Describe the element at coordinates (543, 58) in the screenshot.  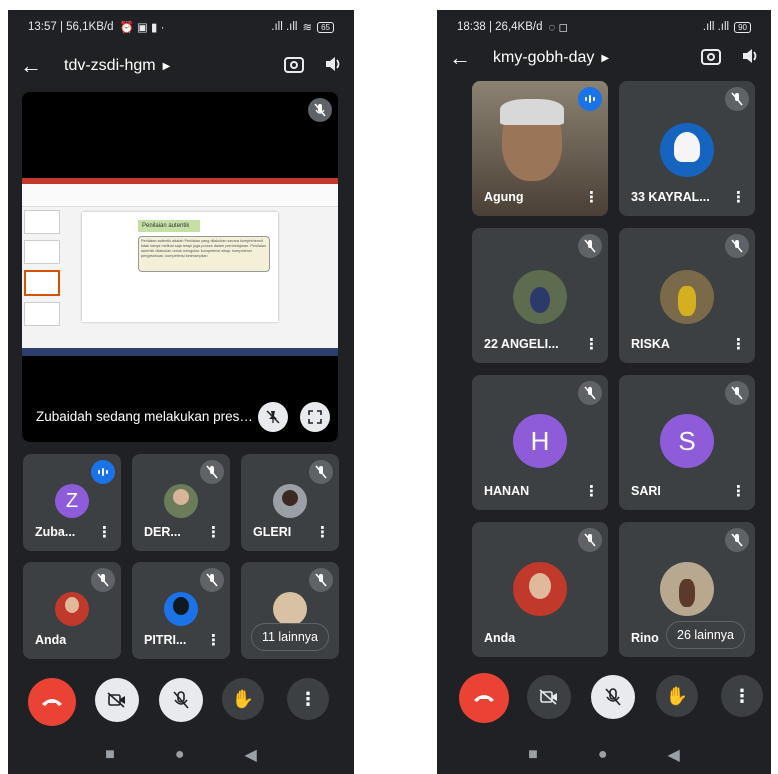
I see `meeting-title: kmy-gobh-day` at that location.